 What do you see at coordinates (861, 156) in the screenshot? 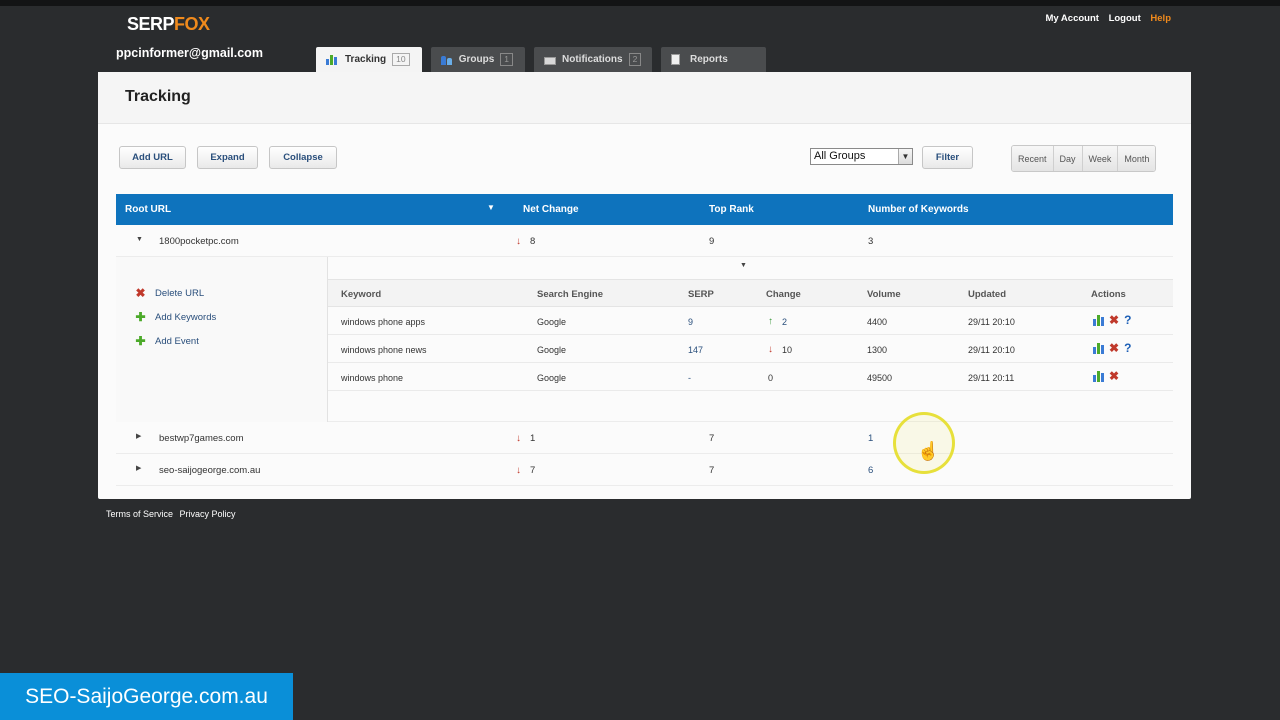
I see `group-select: All Groups ▼` at bounding box center [861, 156].